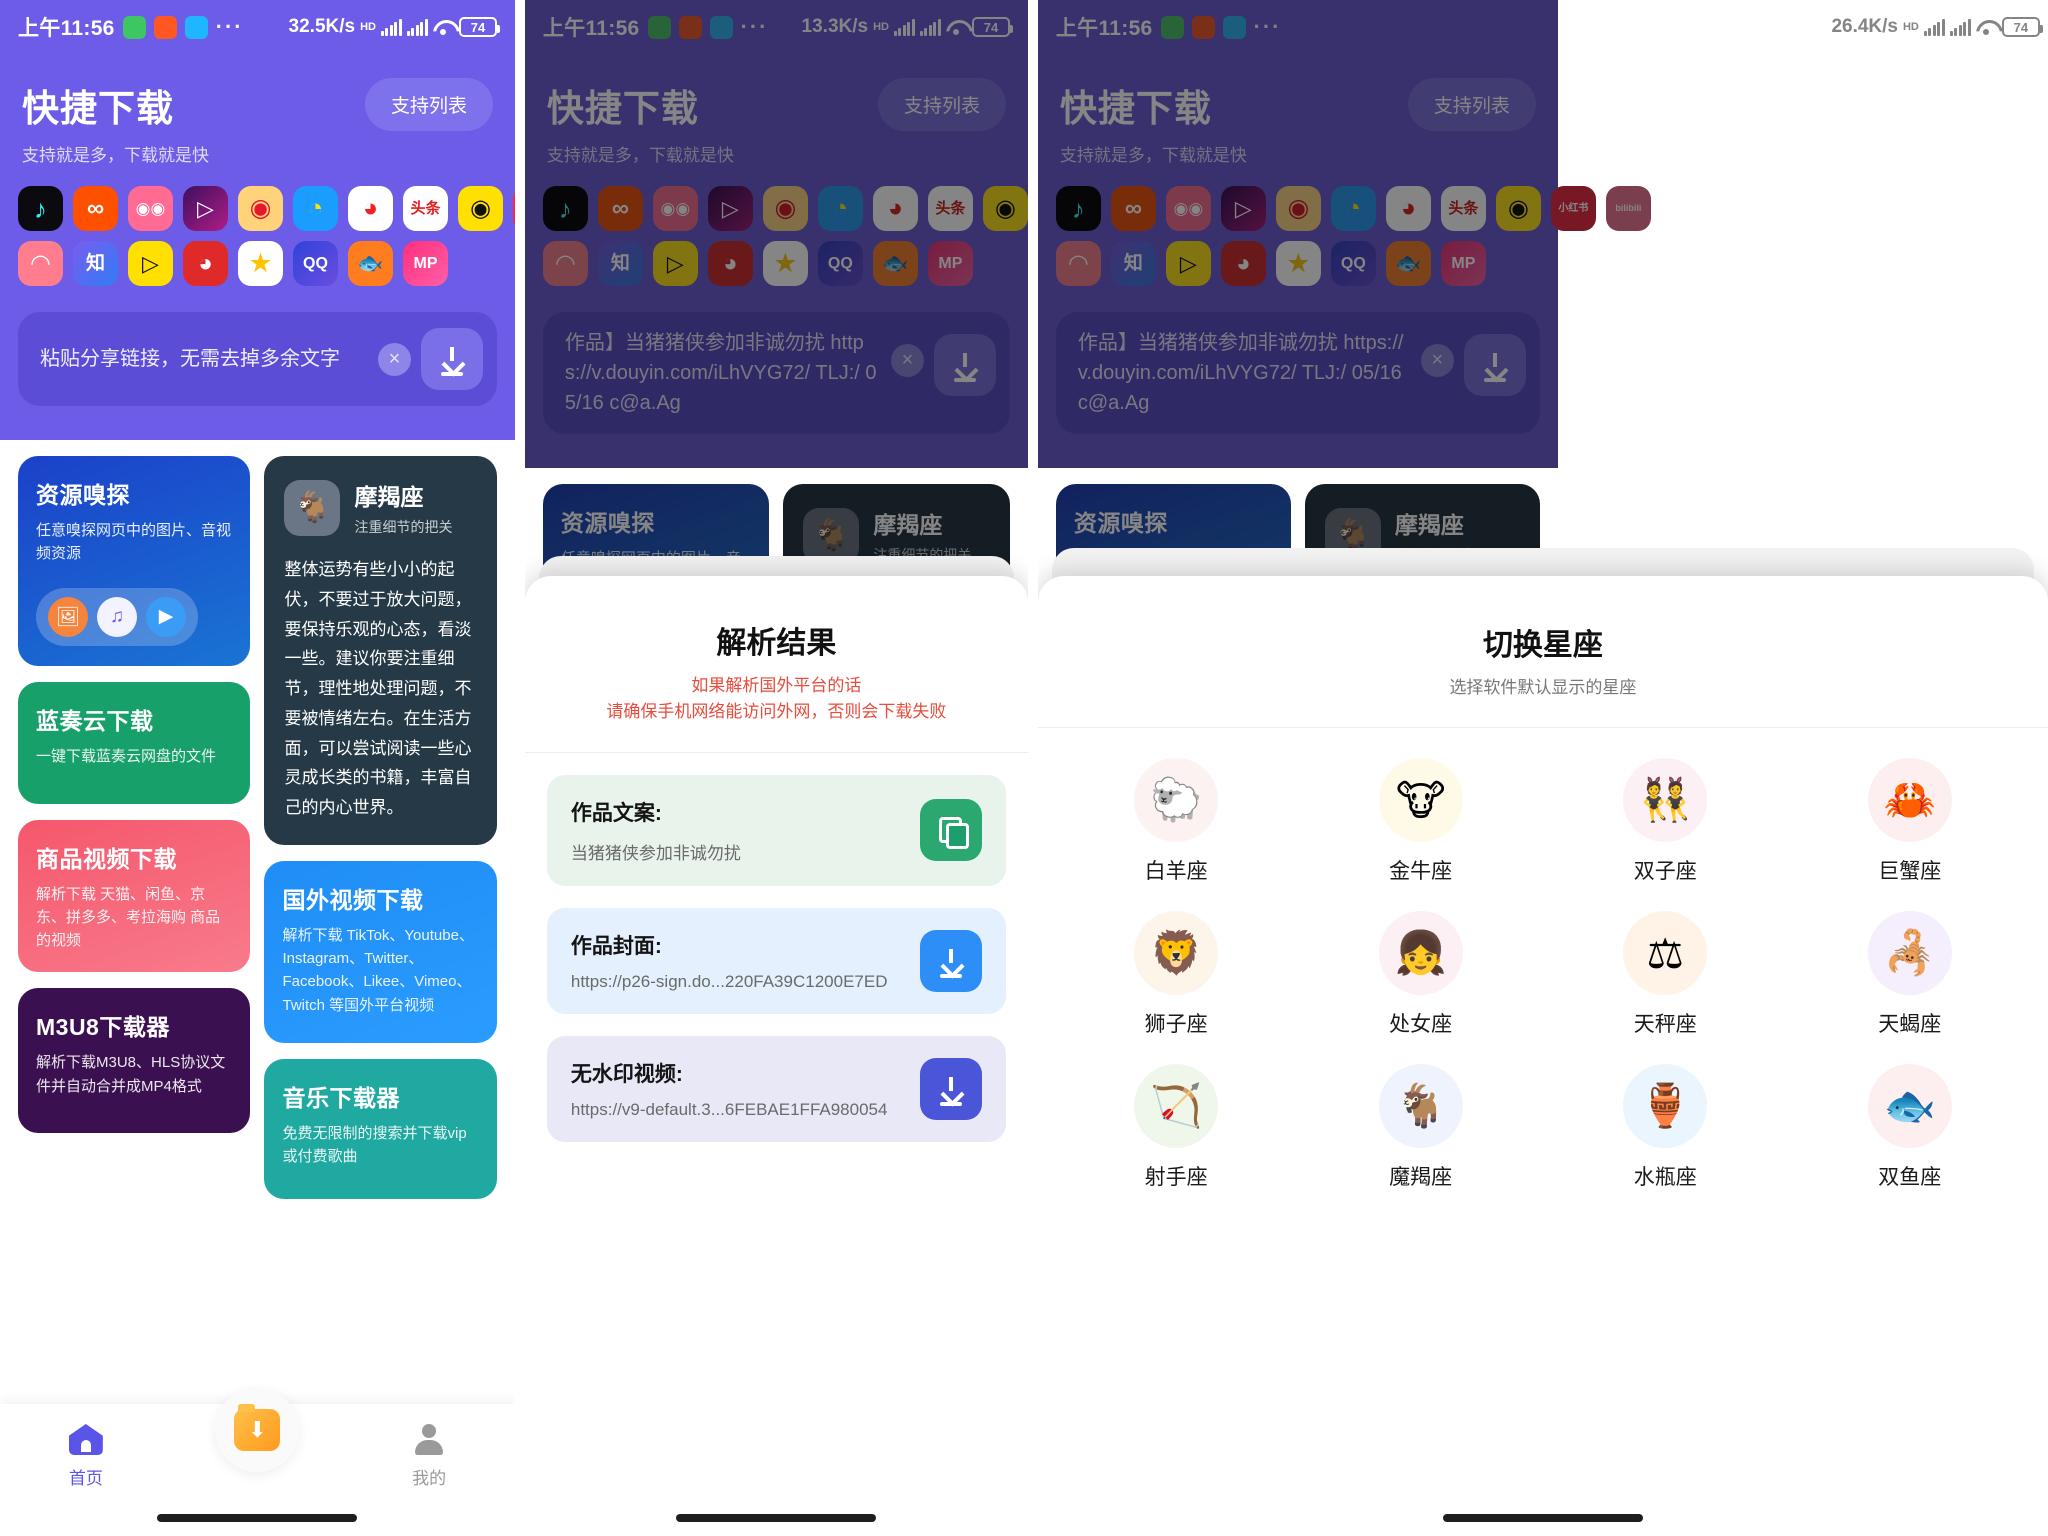  What do you see at coordinates (1665, 821) in the screenshot?
I see `zodiac-item-gemini: 👯 双子座` at bounding box center [1665, 821].